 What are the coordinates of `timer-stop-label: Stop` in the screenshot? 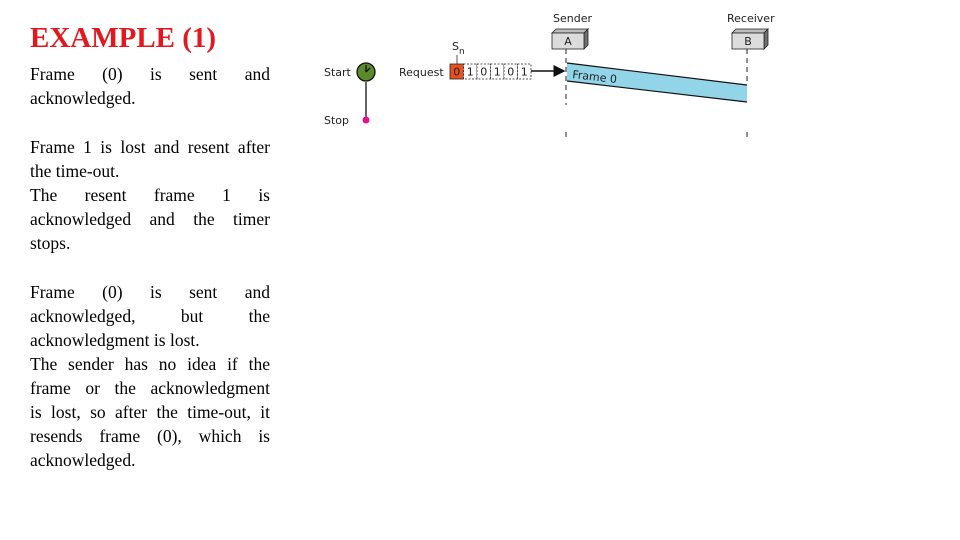 It's located at (336, 120).